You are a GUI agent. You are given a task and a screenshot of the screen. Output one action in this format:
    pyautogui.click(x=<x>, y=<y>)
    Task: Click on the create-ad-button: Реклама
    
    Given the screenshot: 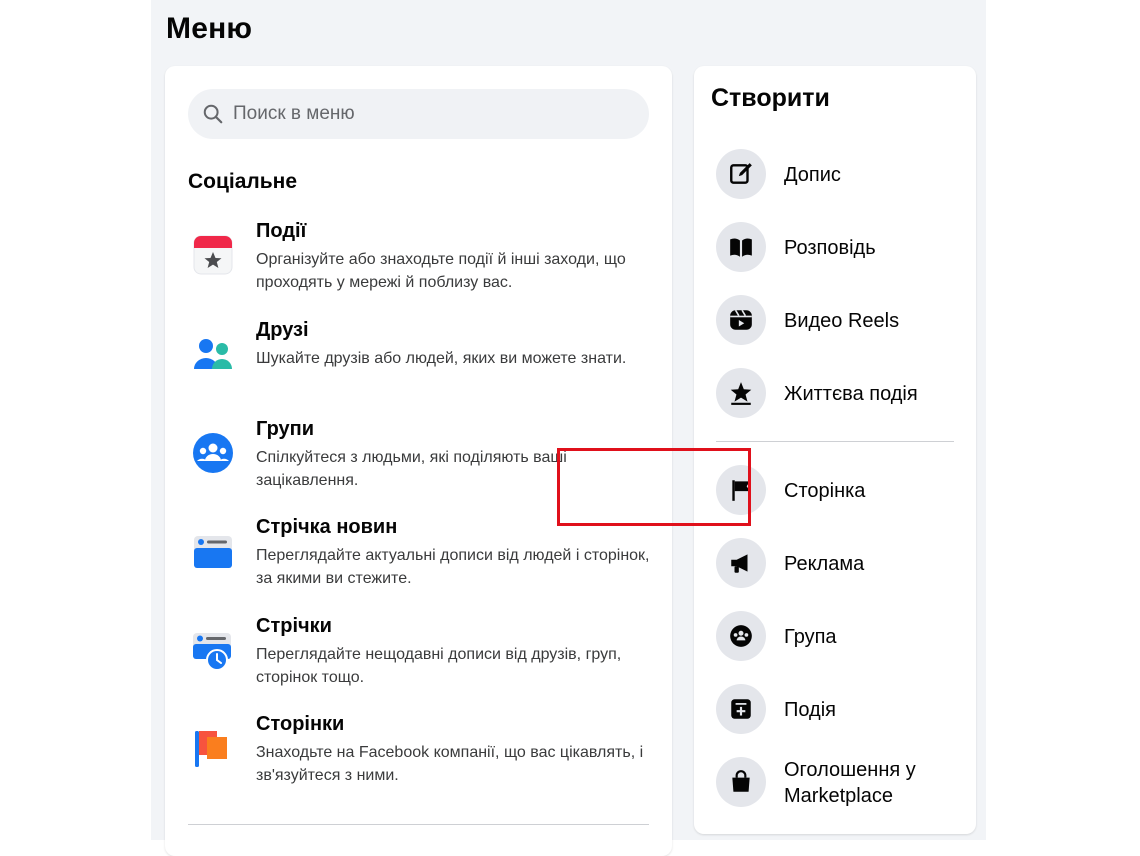 What is the action you would take?
    pyautogui.click(x=841, y=565)
    